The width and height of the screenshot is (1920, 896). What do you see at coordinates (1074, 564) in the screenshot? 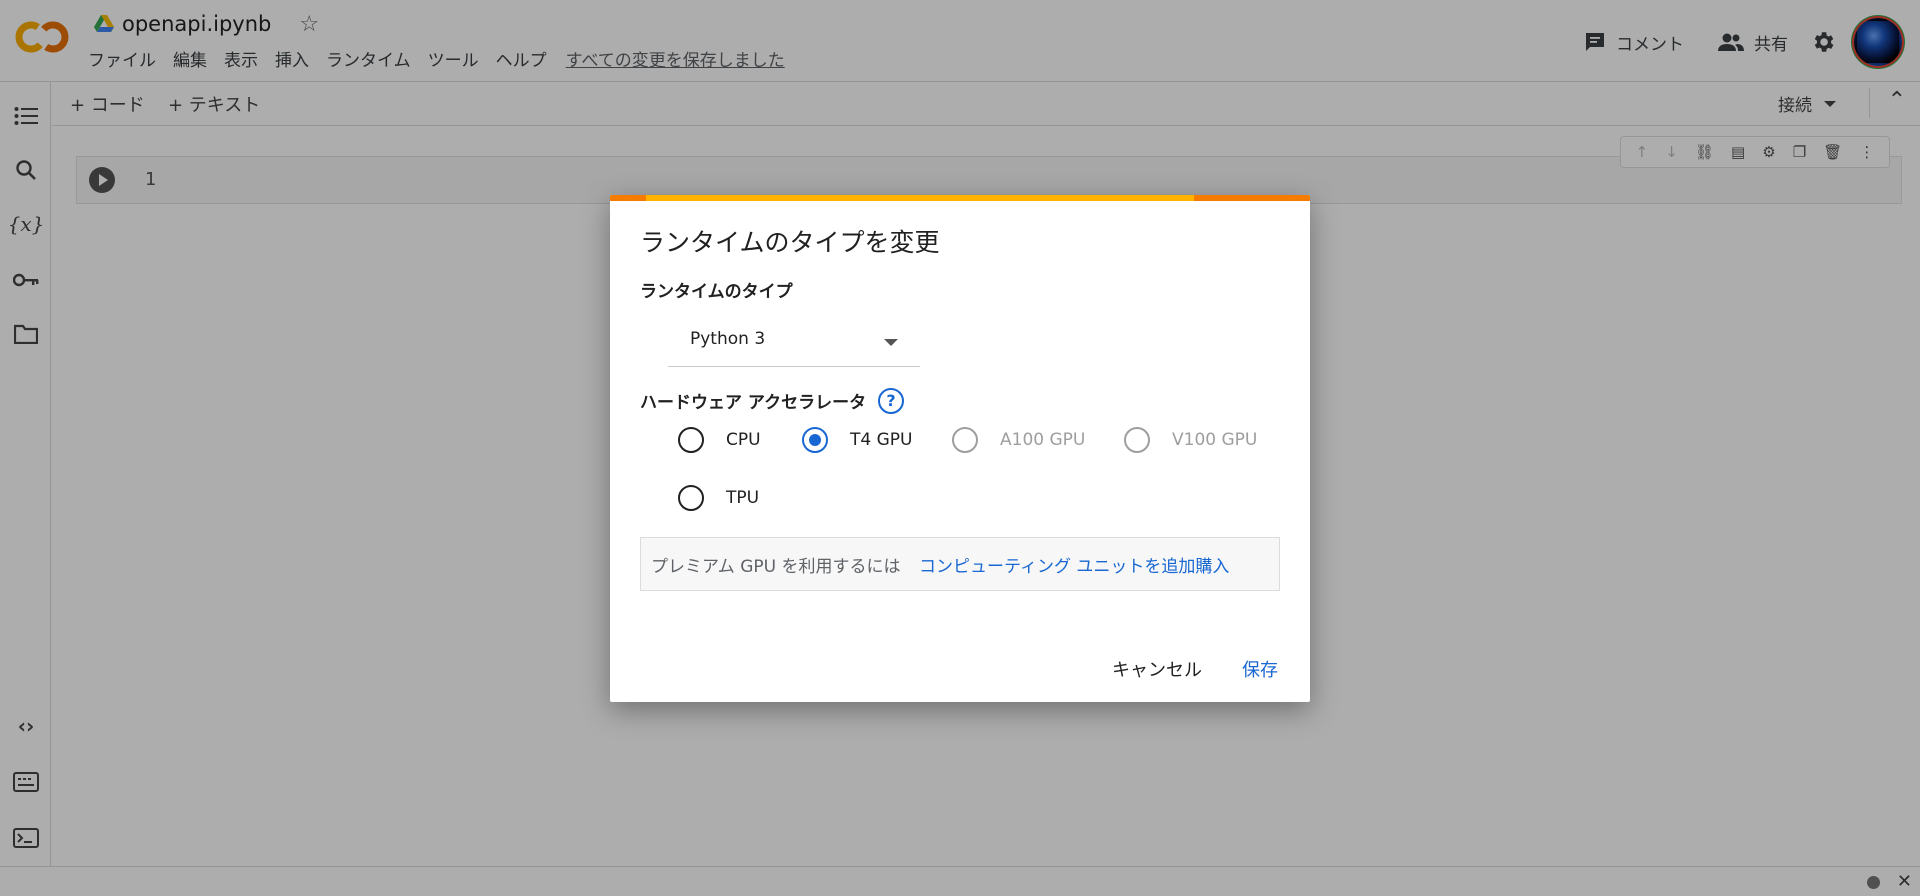
I see `buy-compute-units-link: コンピューティング ユニットを追加購入` at bounding box center [1074, 564].